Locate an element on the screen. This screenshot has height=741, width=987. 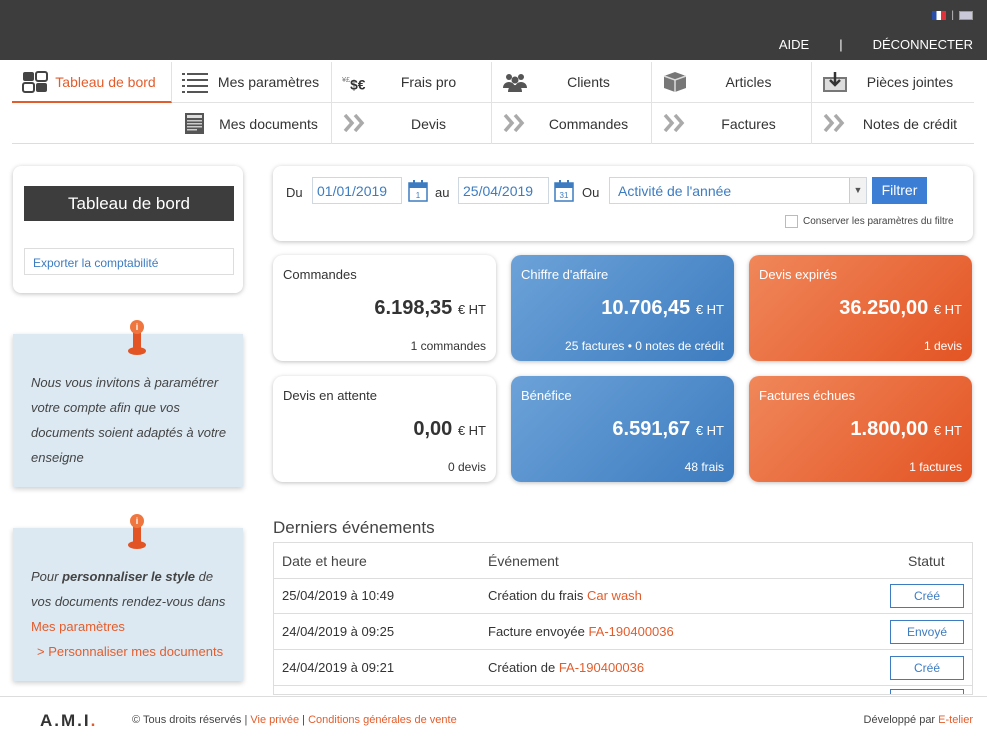
language-switcher: | is located at coordinates (952, 15).